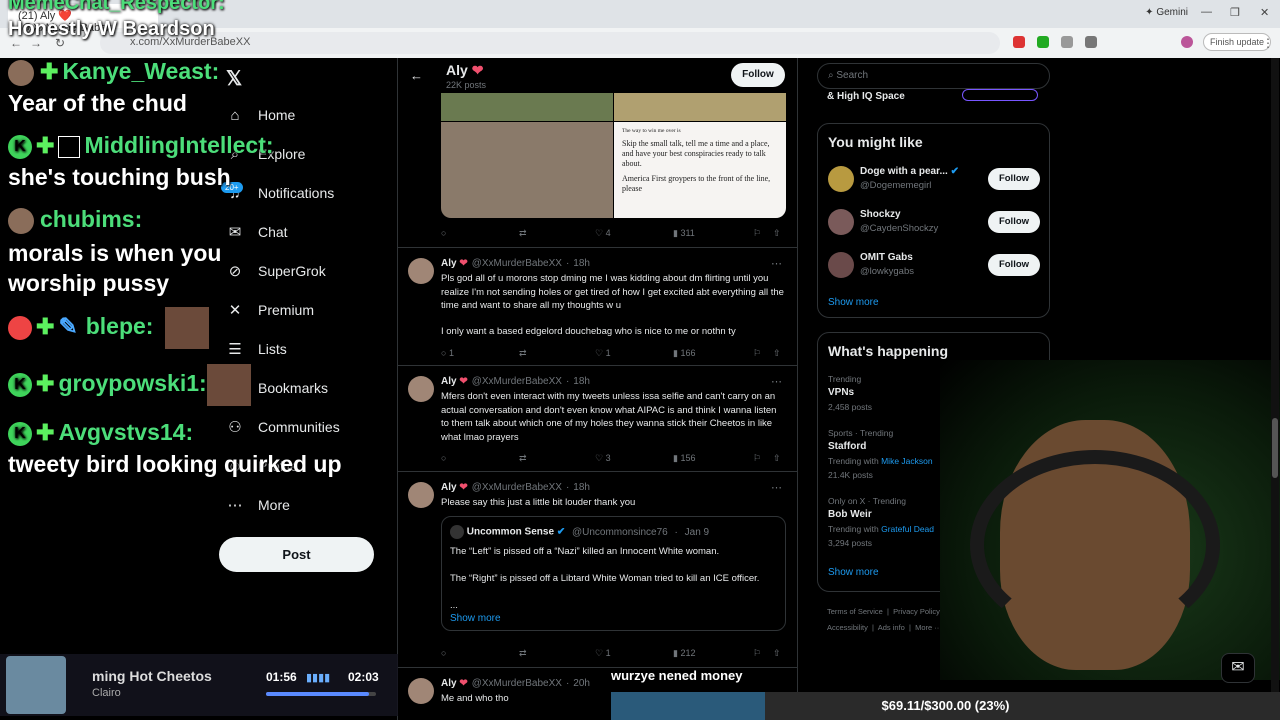 Image resolution: width=1280 pixels, height=720 pixels. Describe the element at coordinates (933, 76) in the screenshot. I see `search-input: ⌕ Search` at that location.